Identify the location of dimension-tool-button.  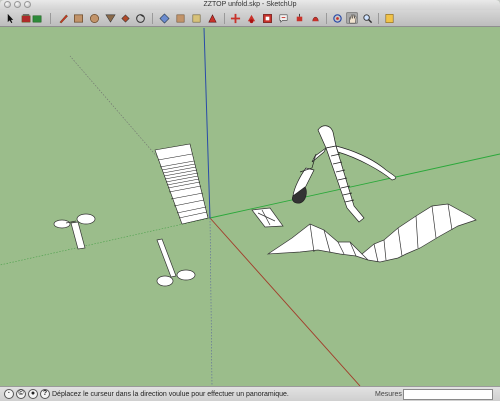
(299, 18).